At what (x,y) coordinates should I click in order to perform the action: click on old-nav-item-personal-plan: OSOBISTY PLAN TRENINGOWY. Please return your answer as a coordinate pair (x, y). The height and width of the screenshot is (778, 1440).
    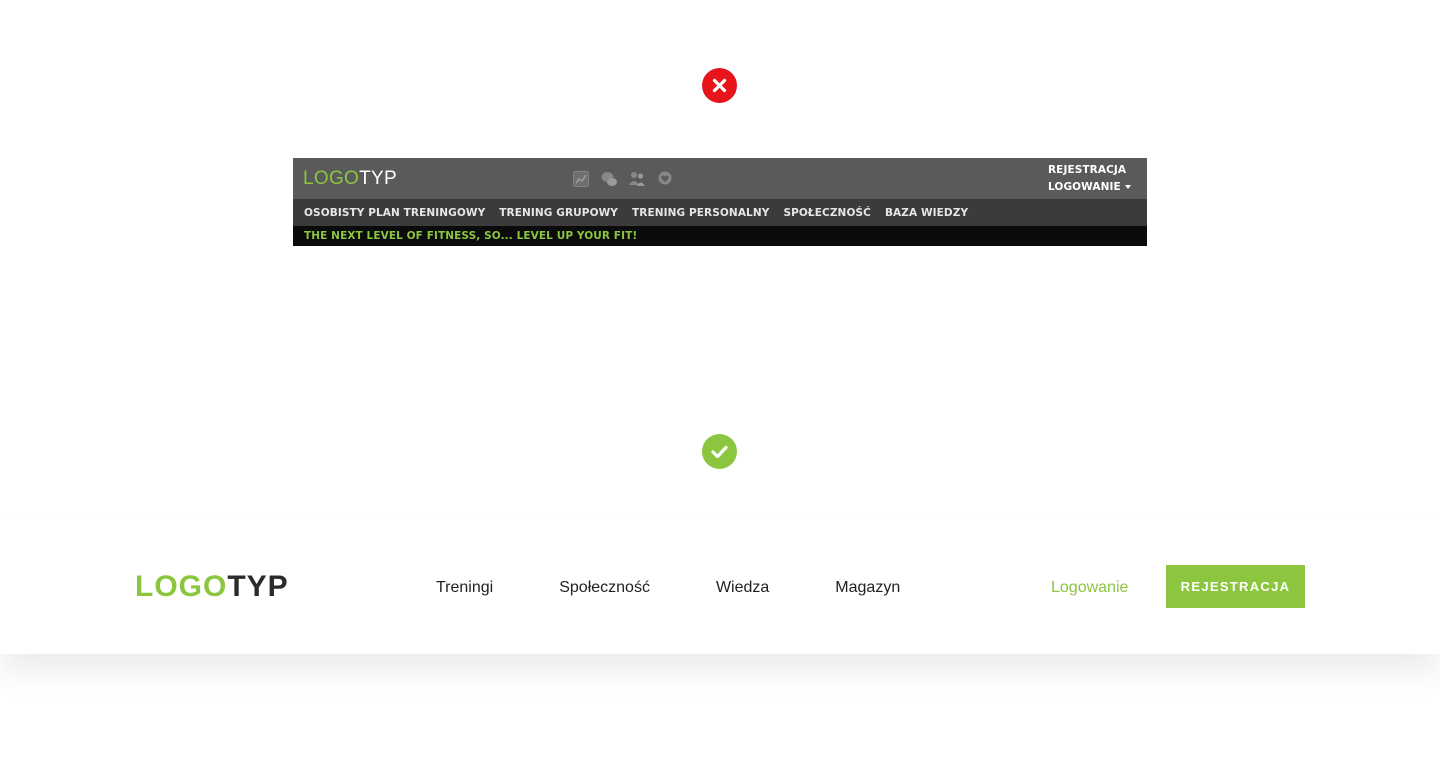
    Looking at the image, I should click on (394, 213).